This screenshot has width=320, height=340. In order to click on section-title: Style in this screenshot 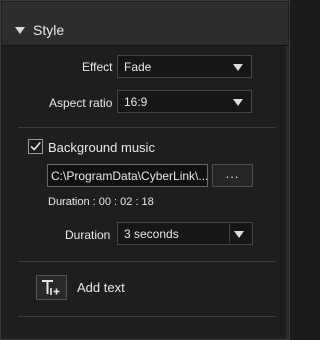, I will do `click(49, 30)`.